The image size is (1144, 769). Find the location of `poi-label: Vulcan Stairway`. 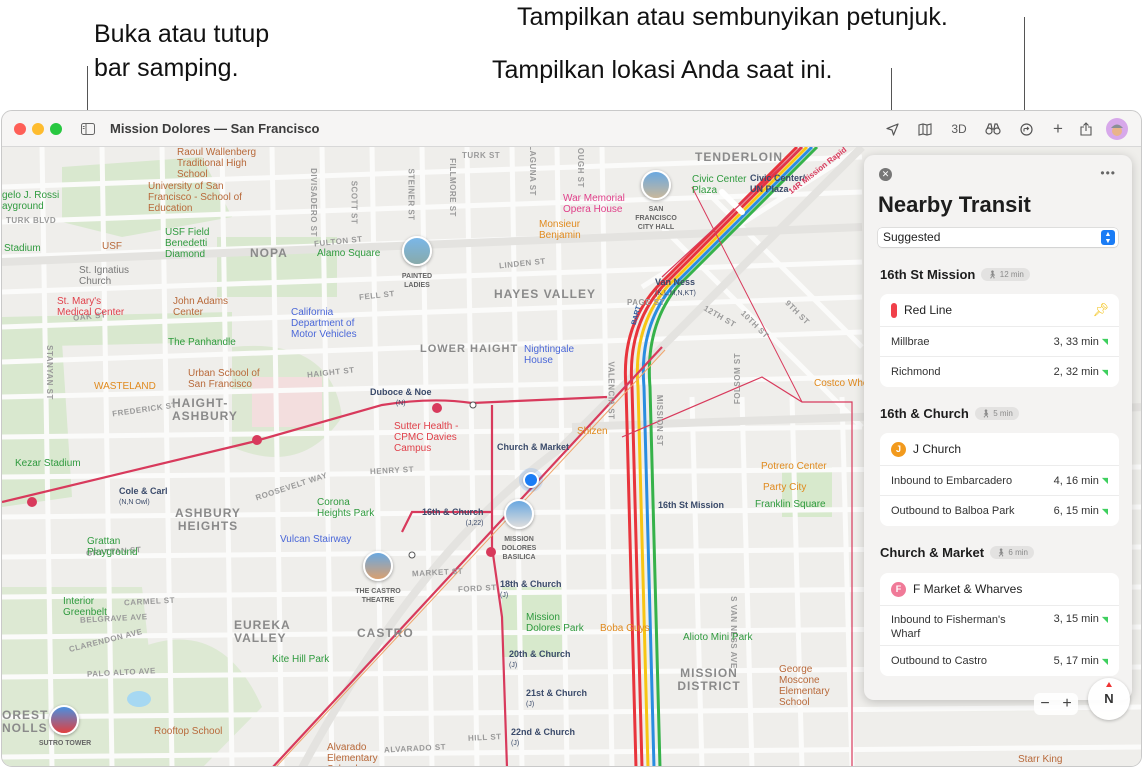

poi-label: Vulcan Stairway is located at coordinates (315, 539).